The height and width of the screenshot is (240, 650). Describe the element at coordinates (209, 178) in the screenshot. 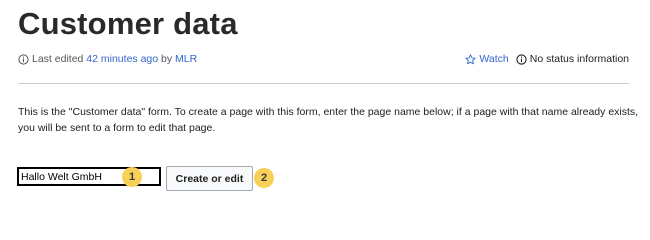

I see `create-or-edit-button: Create or edit` at that location.